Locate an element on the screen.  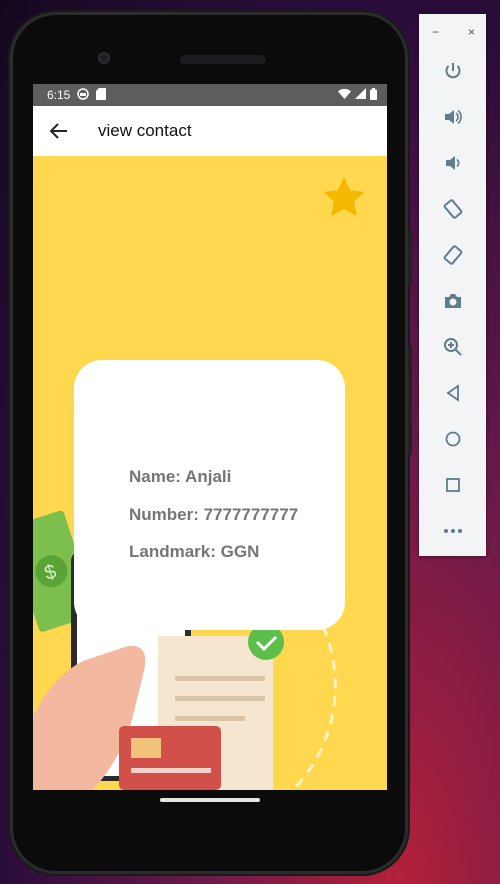
contact-name: Name: Anjali is located at coordinates (180, 476).